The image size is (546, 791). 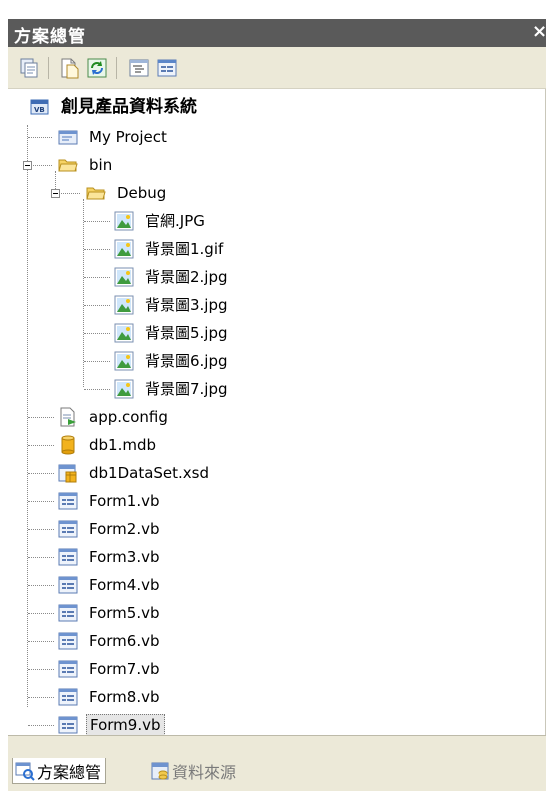 I want to click on data-sources-icon, so click(x=160, y=771).